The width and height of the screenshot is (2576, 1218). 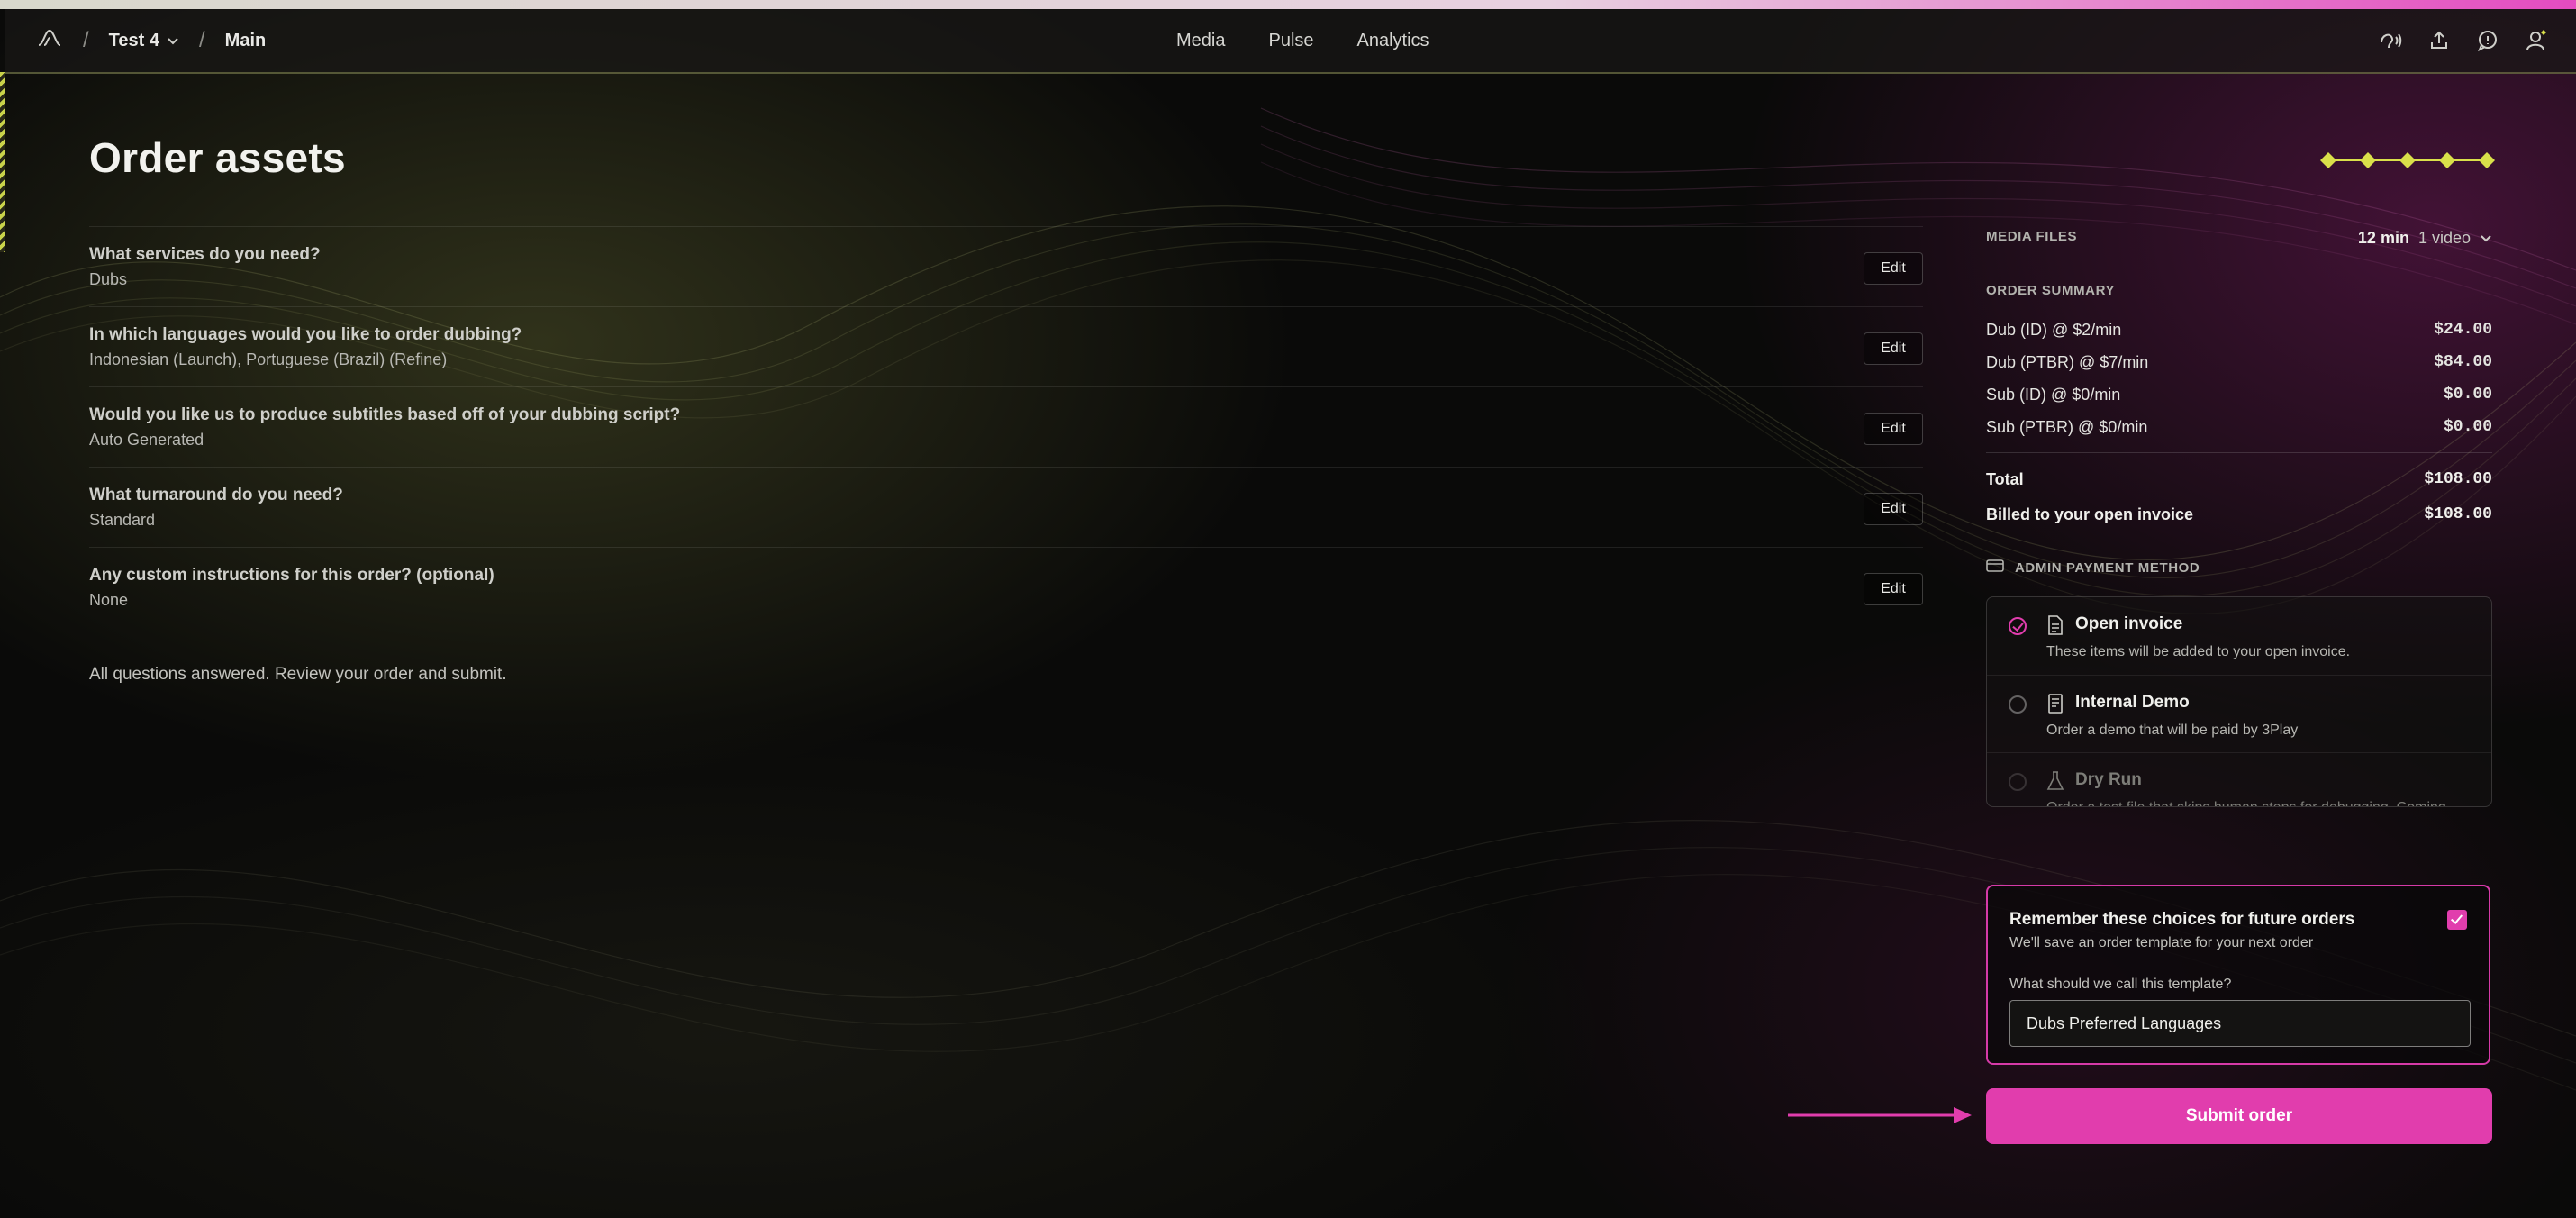 What do you see at coordinates (217, 157) in the screenshot?
I see `page-title: Order assets` at bounding box center [217, 157].